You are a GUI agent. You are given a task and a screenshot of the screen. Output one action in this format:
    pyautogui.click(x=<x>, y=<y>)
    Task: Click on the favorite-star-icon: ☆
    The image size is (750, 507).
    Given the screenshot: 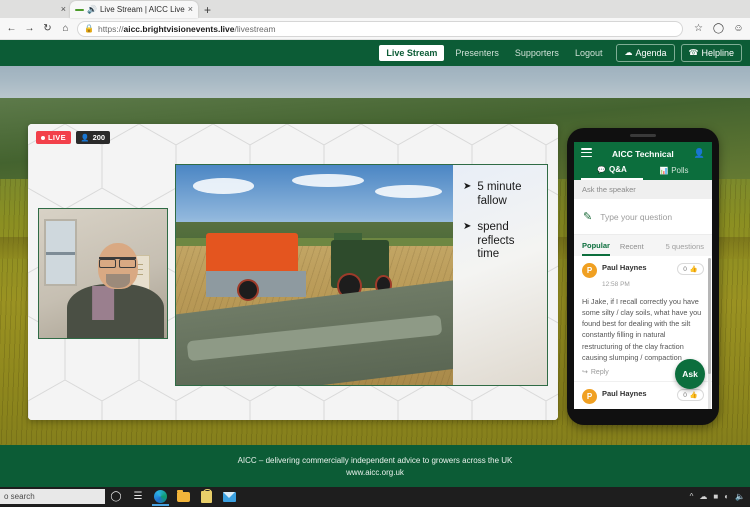 What is the action you would take?
    pyautogui.click(x=698, y=28)
    